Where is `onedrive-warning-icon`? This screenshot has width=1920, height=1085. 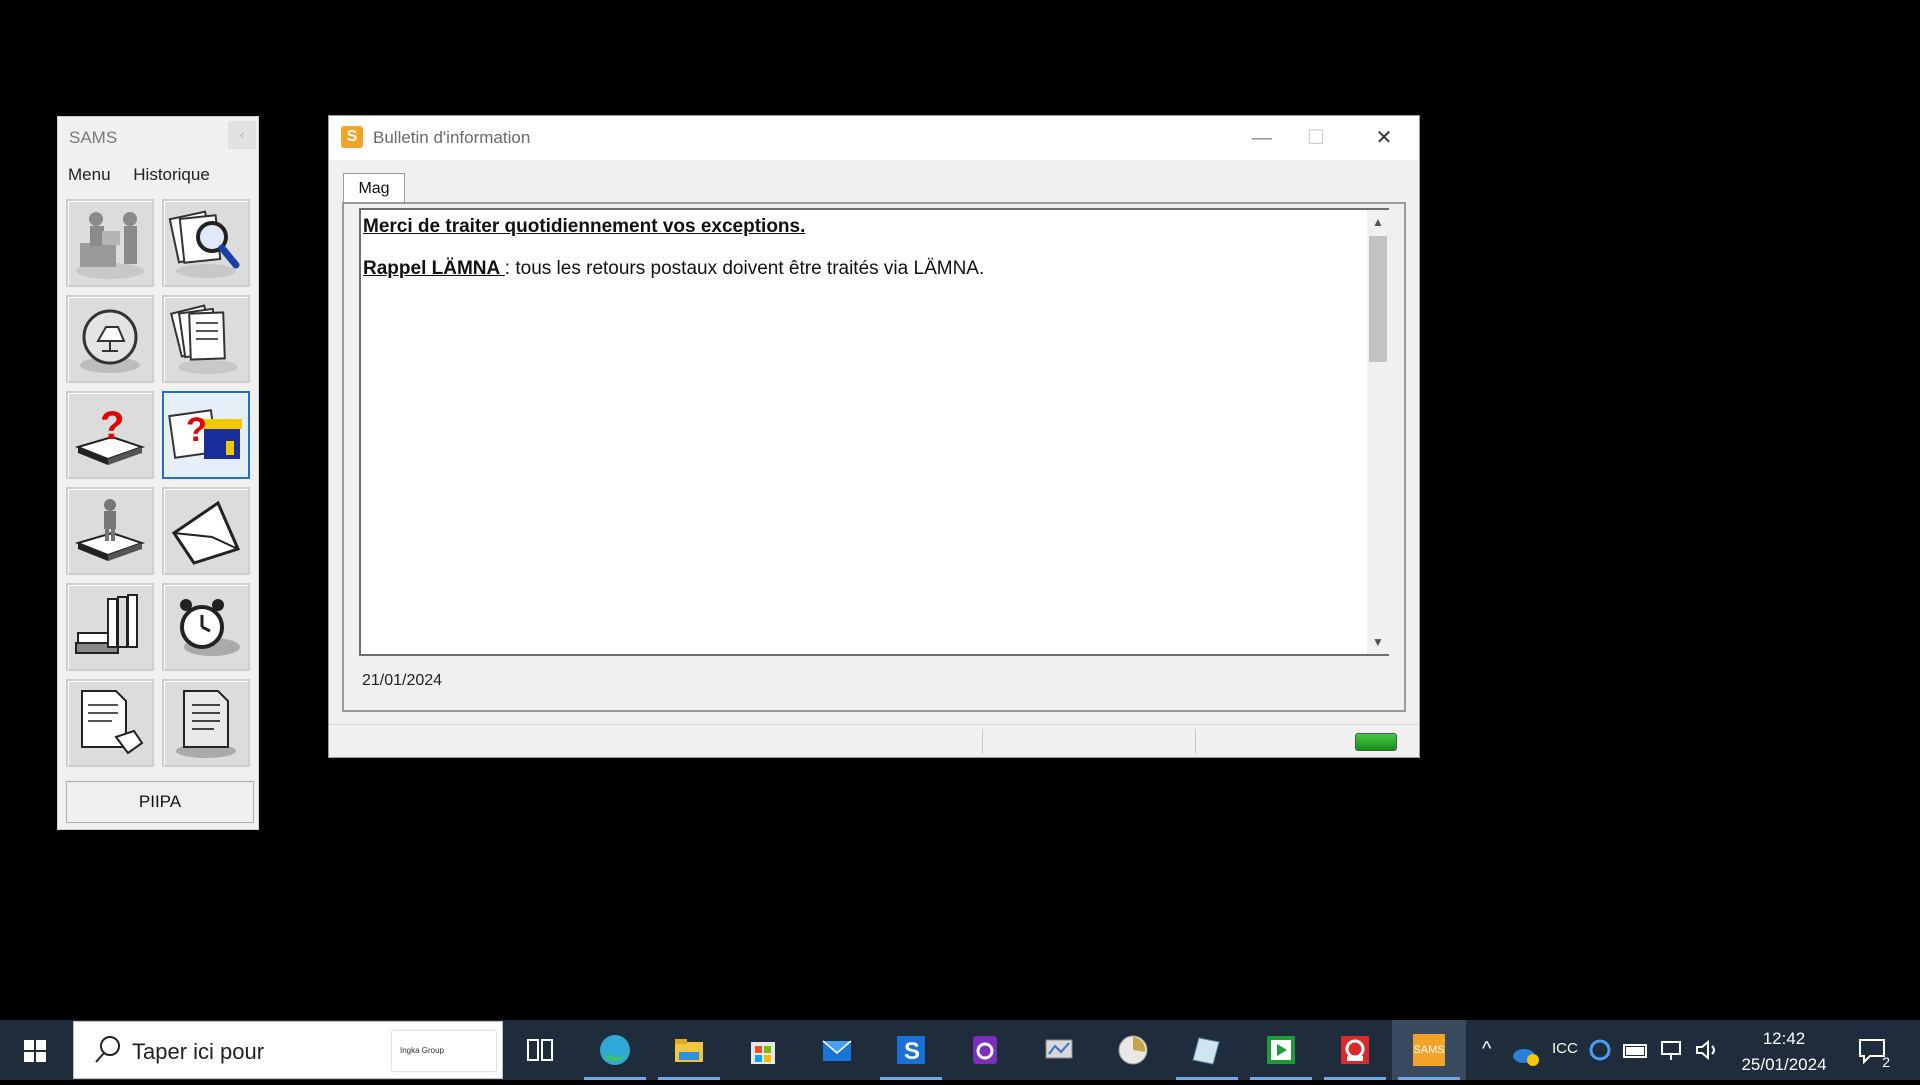
onedrive-warning-icon is located at coordinates (1526, 1054).